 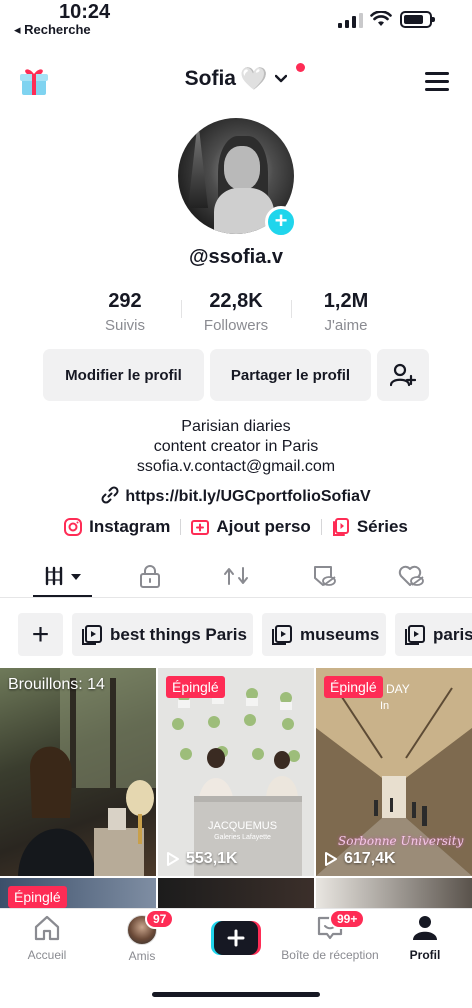 What do you see at coordinates (381, 18) in the screenshot?
I see `wifi-icon` at bounding box center [381, 18].